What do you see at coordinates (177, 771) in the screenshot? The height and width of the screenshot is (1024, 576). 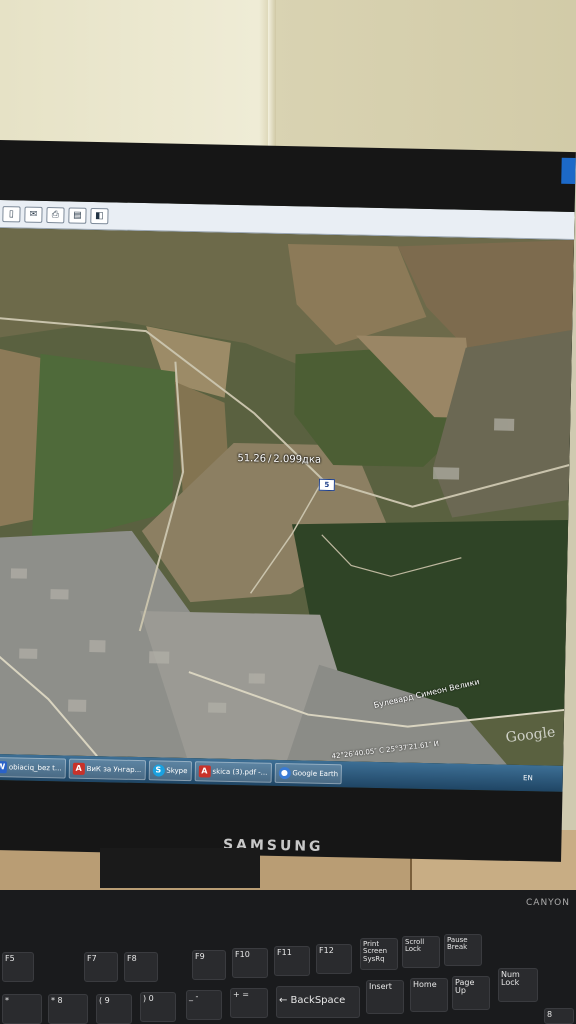 I see `taskbar-item-label: Skype` at bounding box center [177, 771].